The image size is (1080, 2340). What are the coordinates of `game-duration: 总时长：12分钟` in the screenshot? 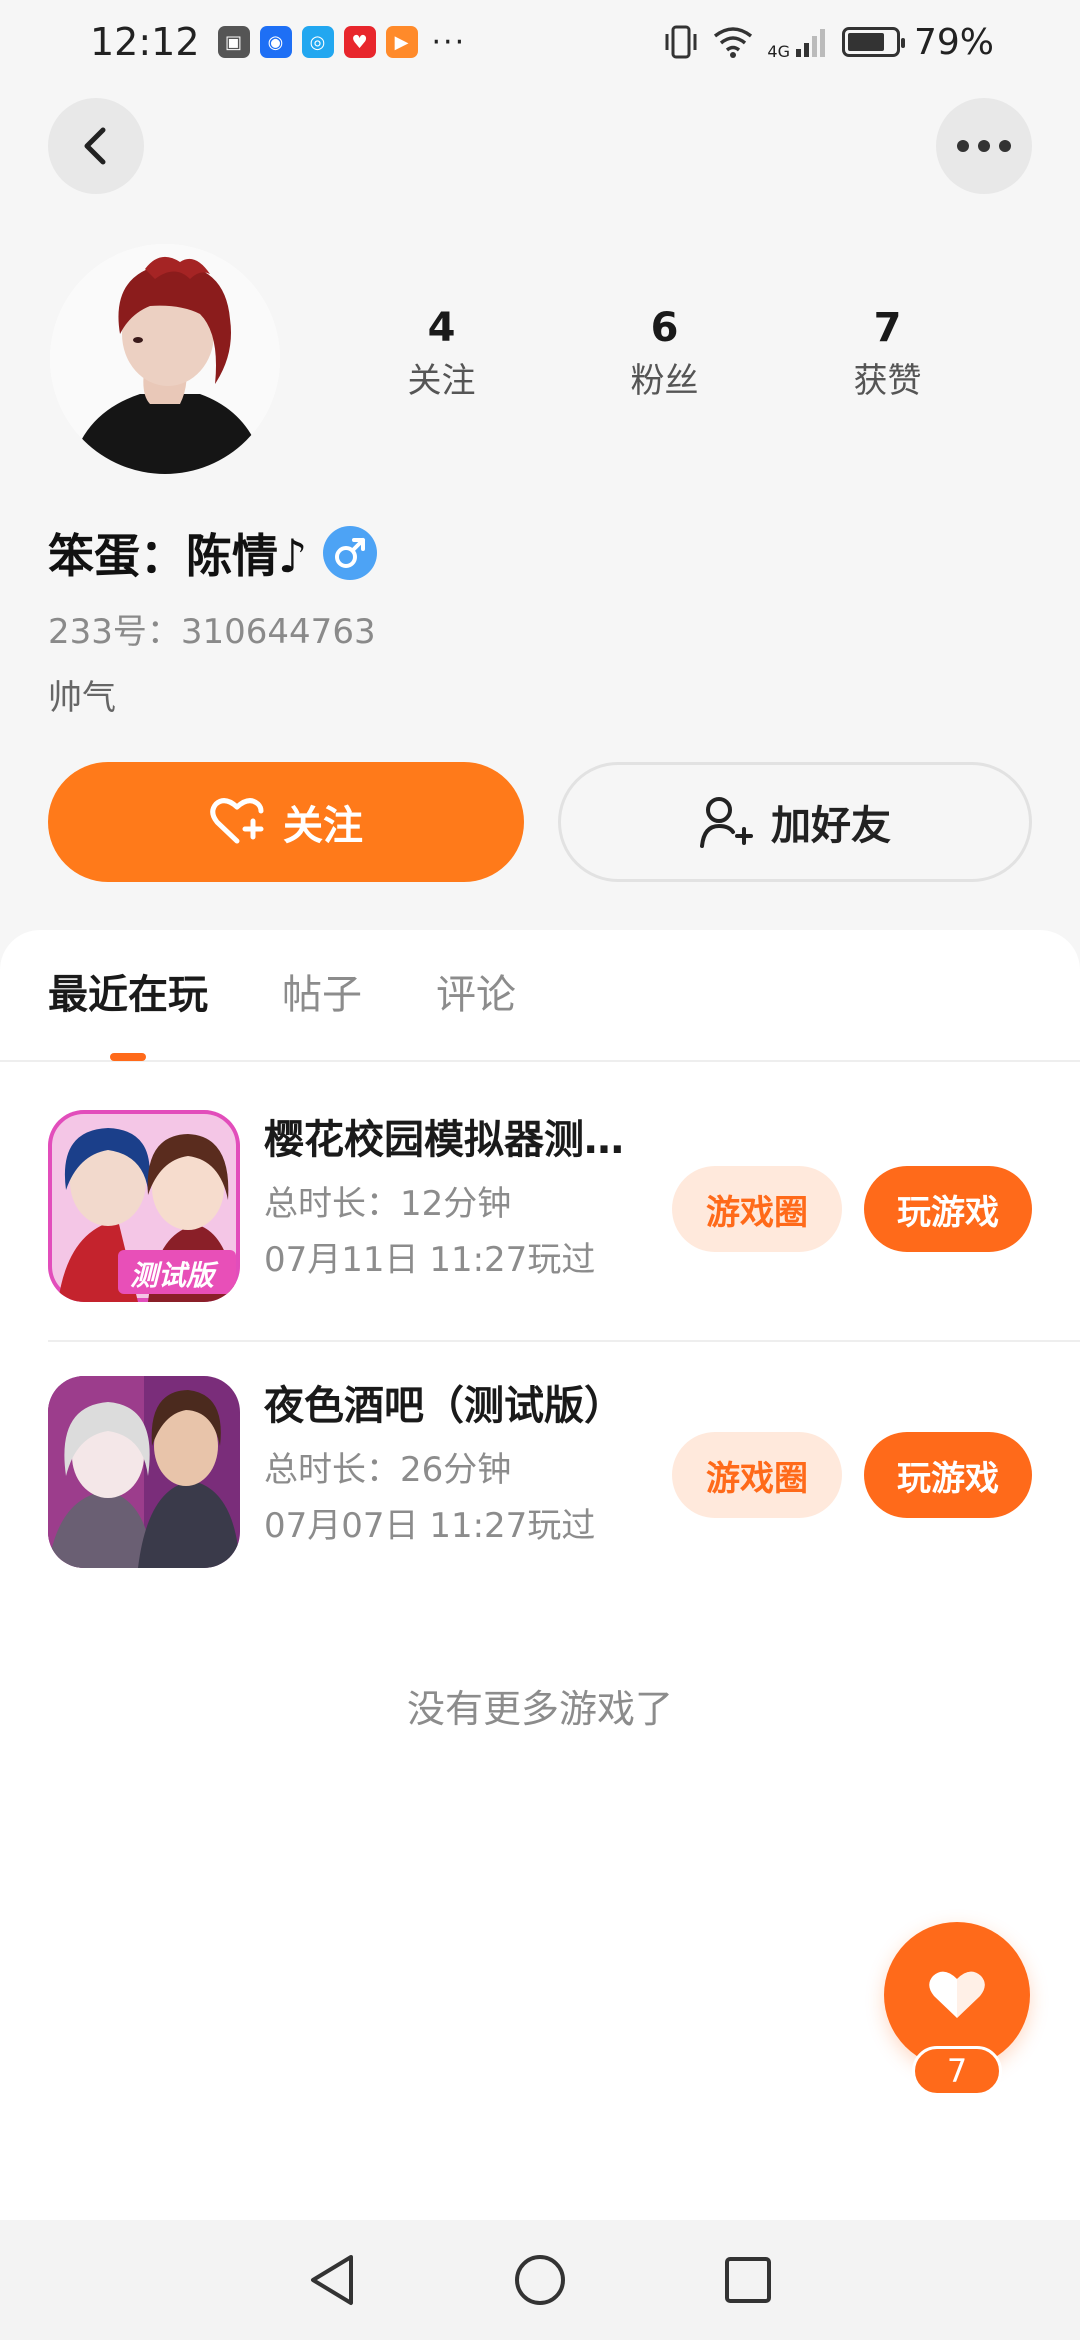 It's located at (388, 1204).